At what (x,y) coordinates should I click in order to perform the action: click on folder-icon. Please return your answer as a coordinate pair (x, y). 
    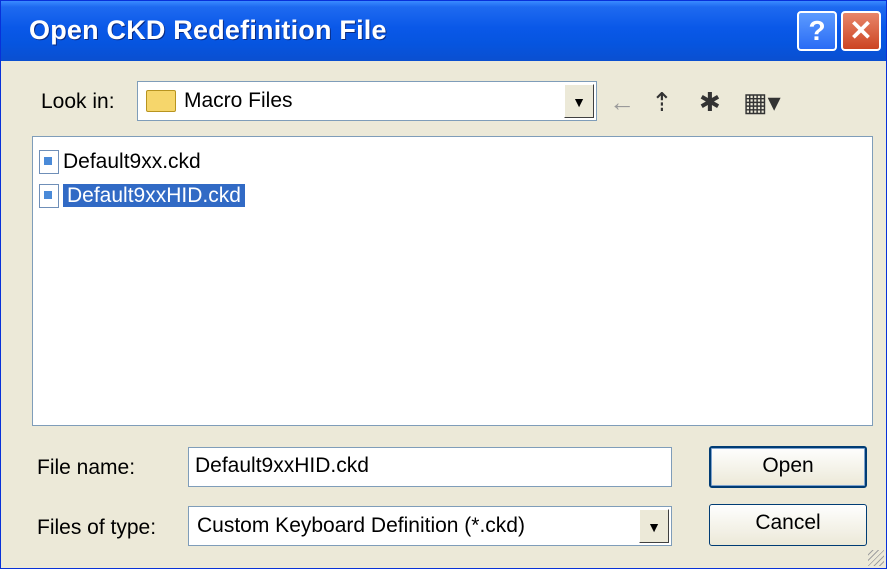
    Looking at the image, I should click on (161, 101).